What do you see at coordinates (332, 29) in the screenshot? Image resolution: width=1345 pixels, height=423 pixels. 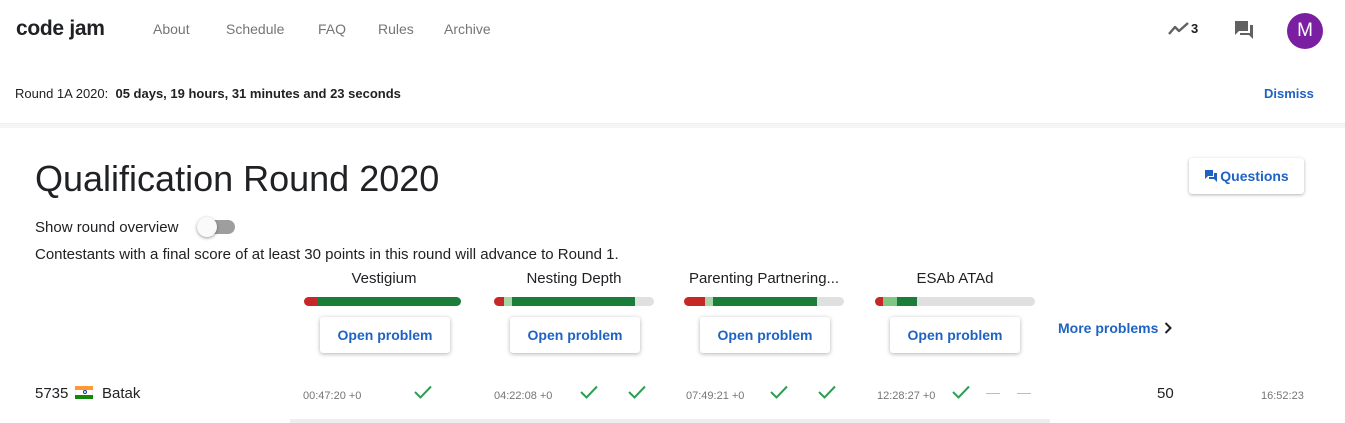 I see `nav-faq: FAQ` at bounding box center [332, 29].